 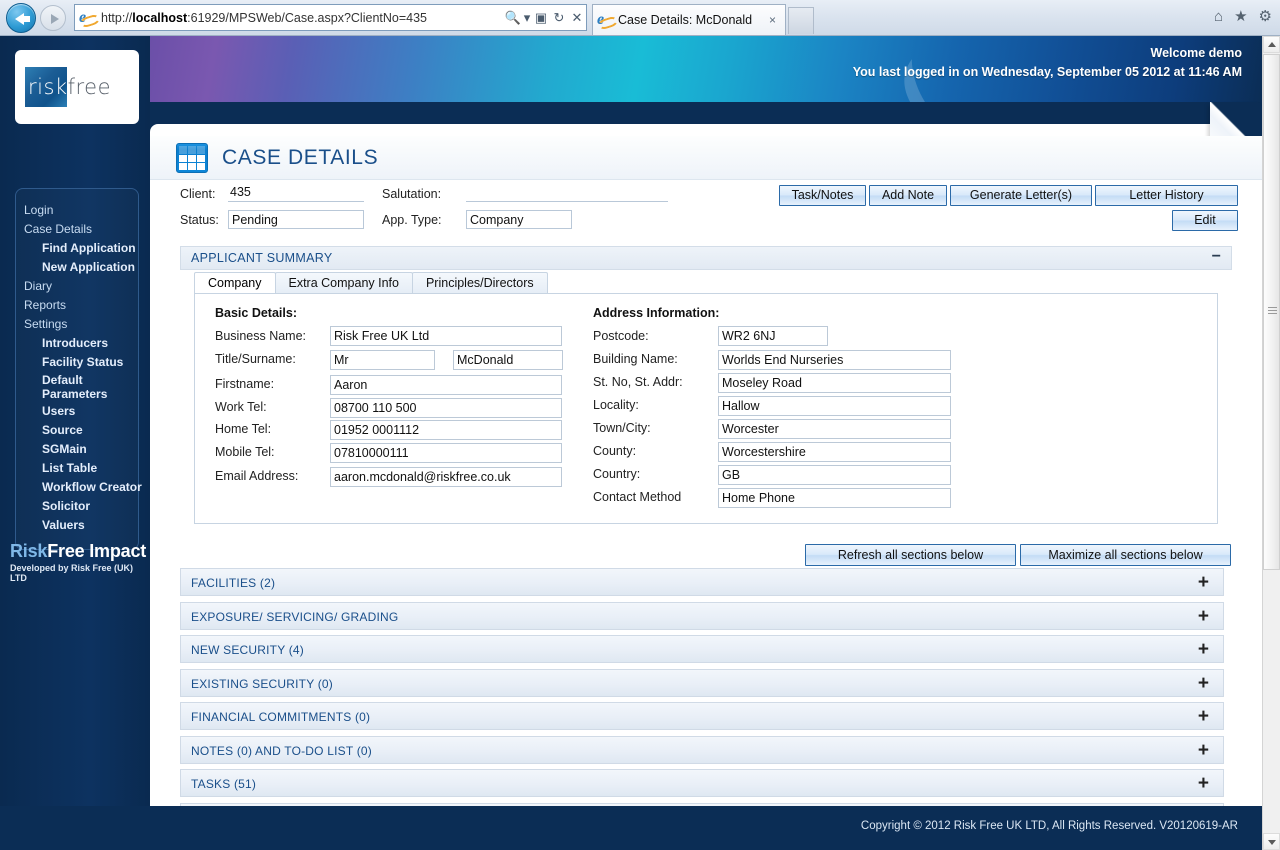 What do you see at coordinates (79, 487) in the screenshot?
I see `sidebar-item-workflow-creator: Workflow Creator` at bounding box center [79, 487].